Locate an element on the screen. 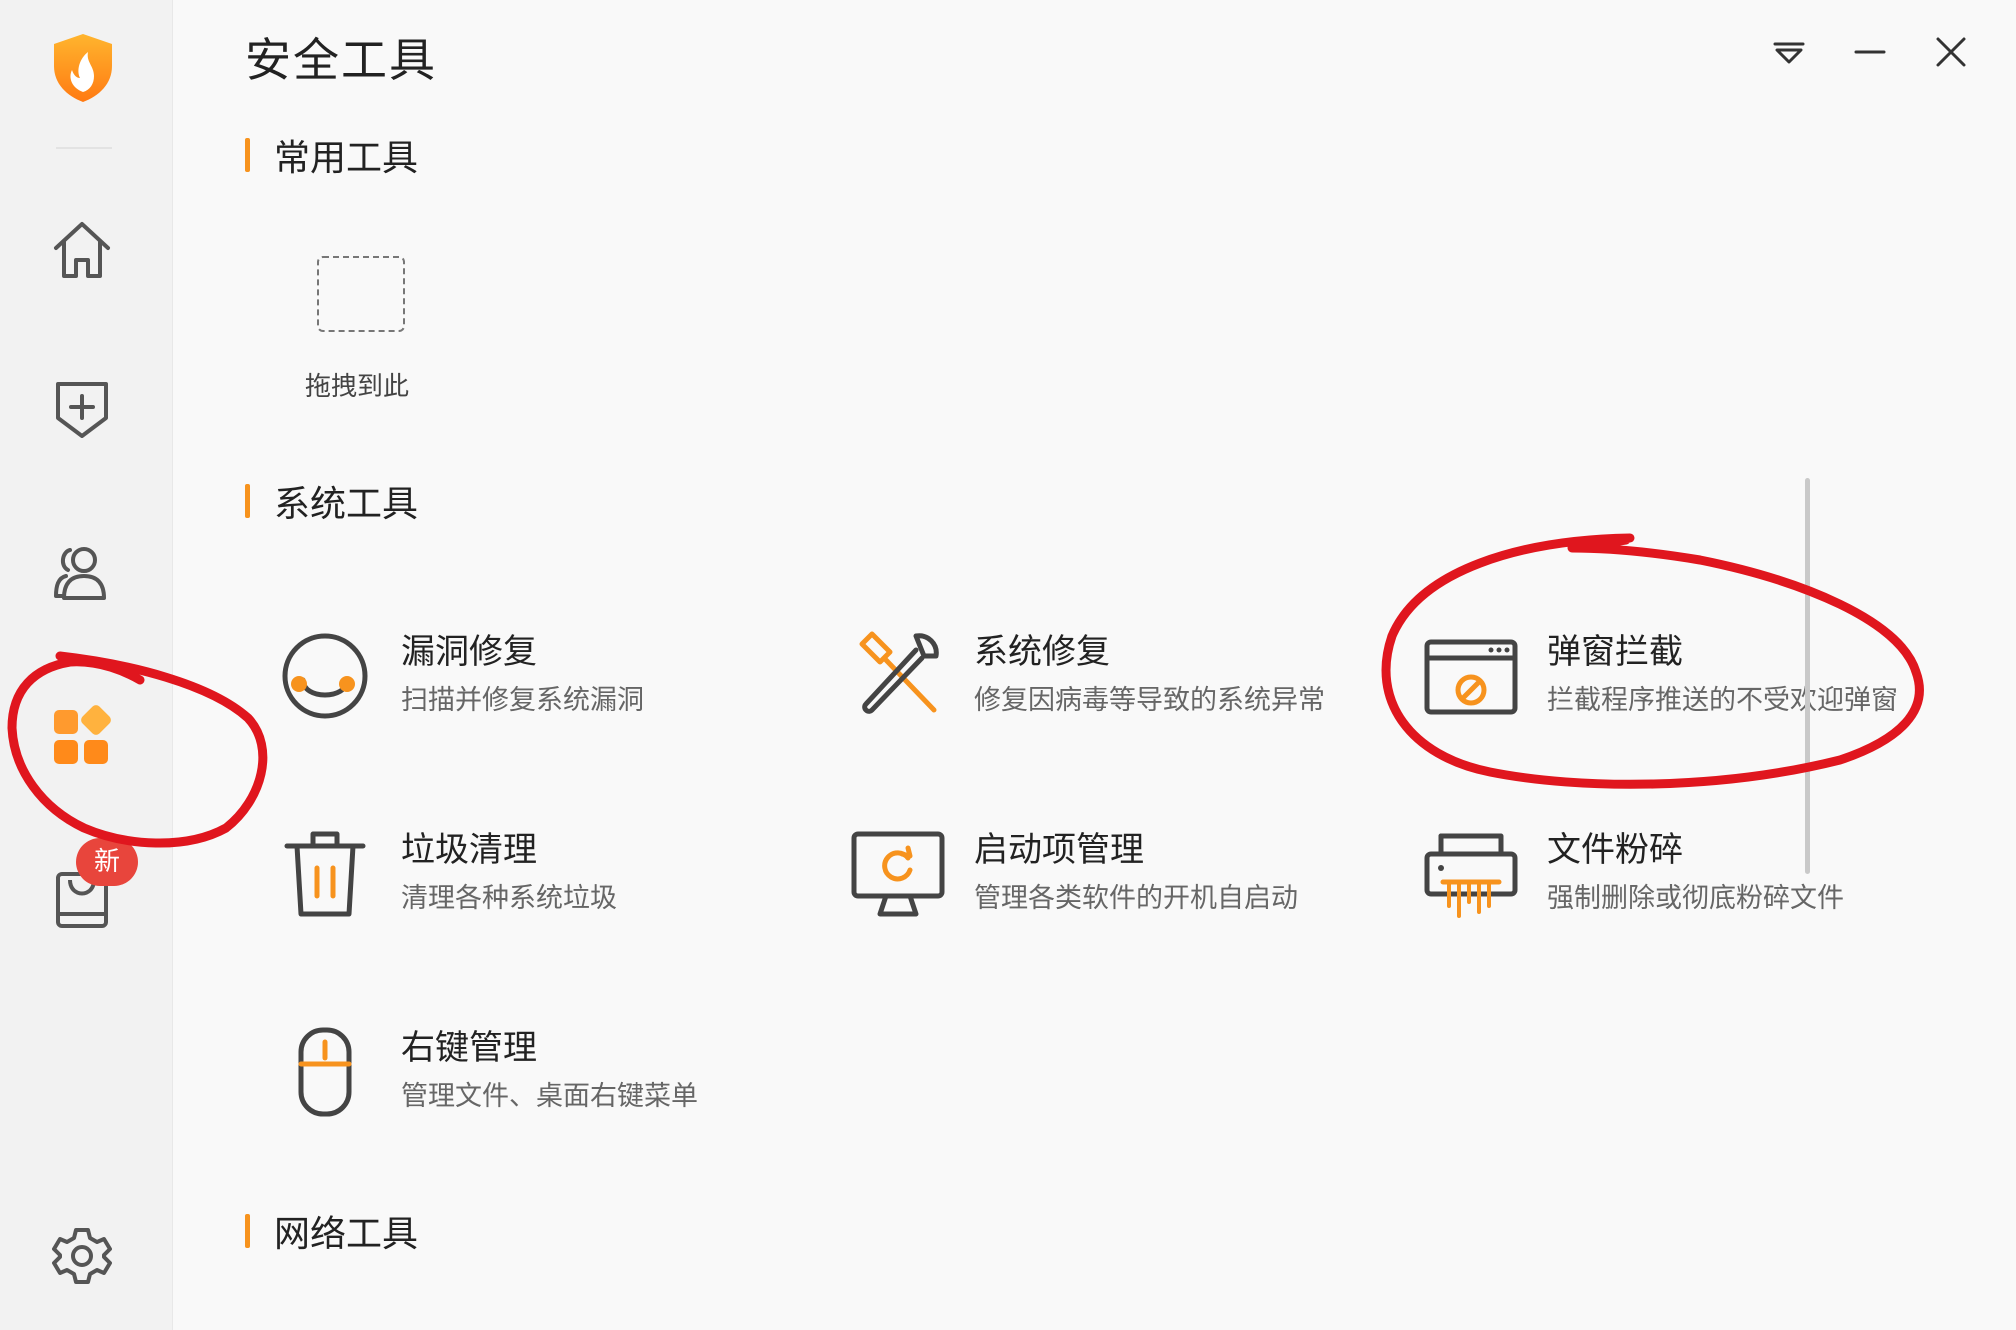 The width and height of the screenshot is (2016, 1330). gear-icon is located at coordinates (82, 1256).